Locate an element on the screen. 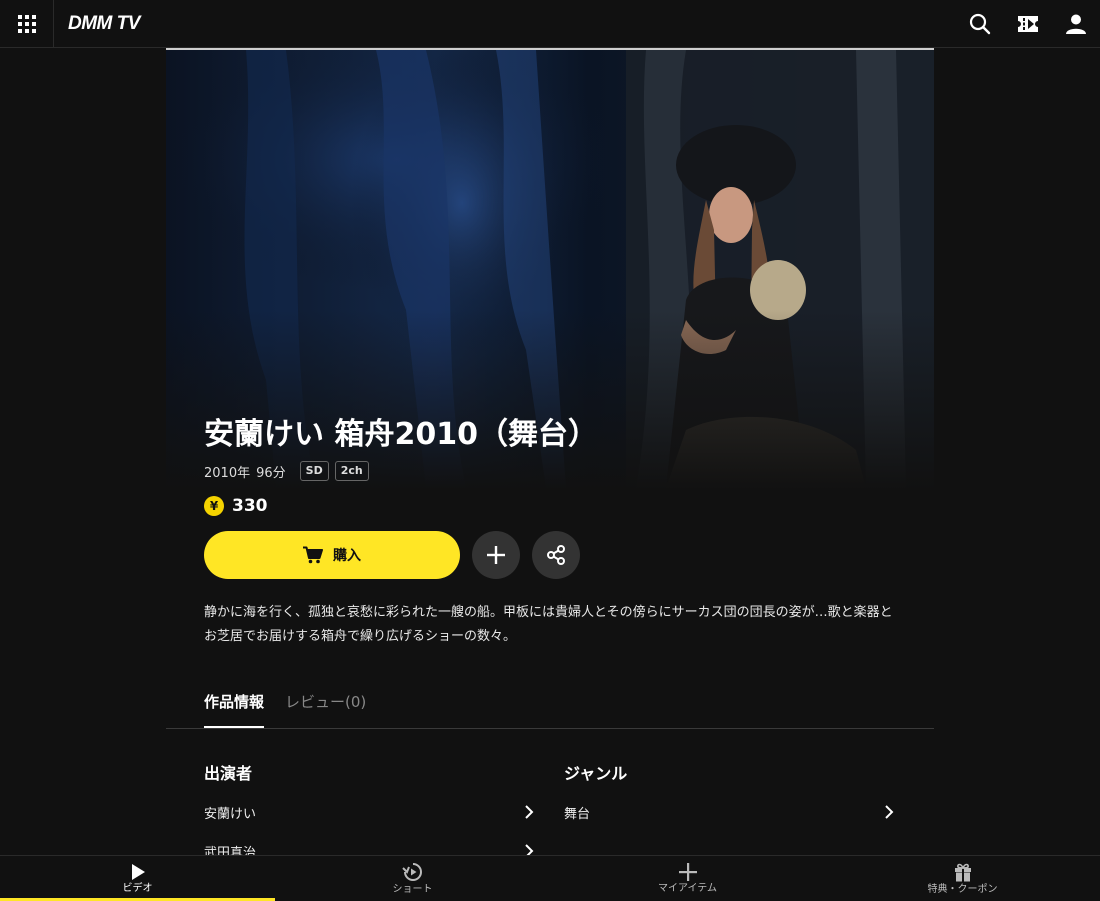 This screenshot has width=1100, height=901. price-value: 330 is located at coordinates (250, 506).